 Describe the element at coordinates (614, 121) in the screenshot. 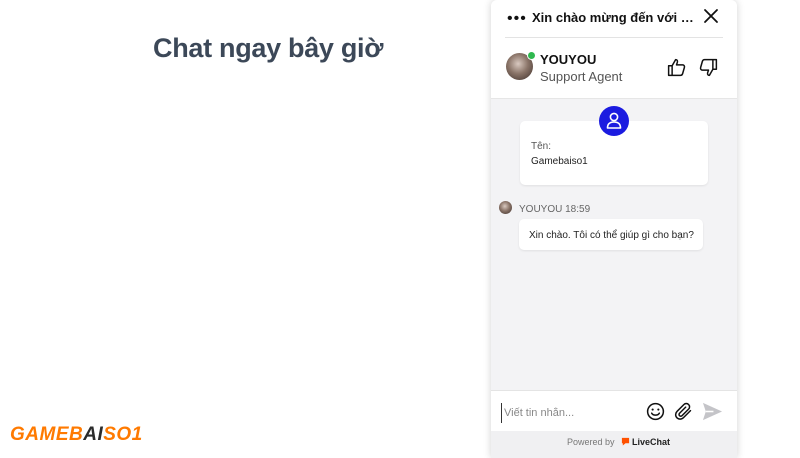

I see `user-icon` at that location.